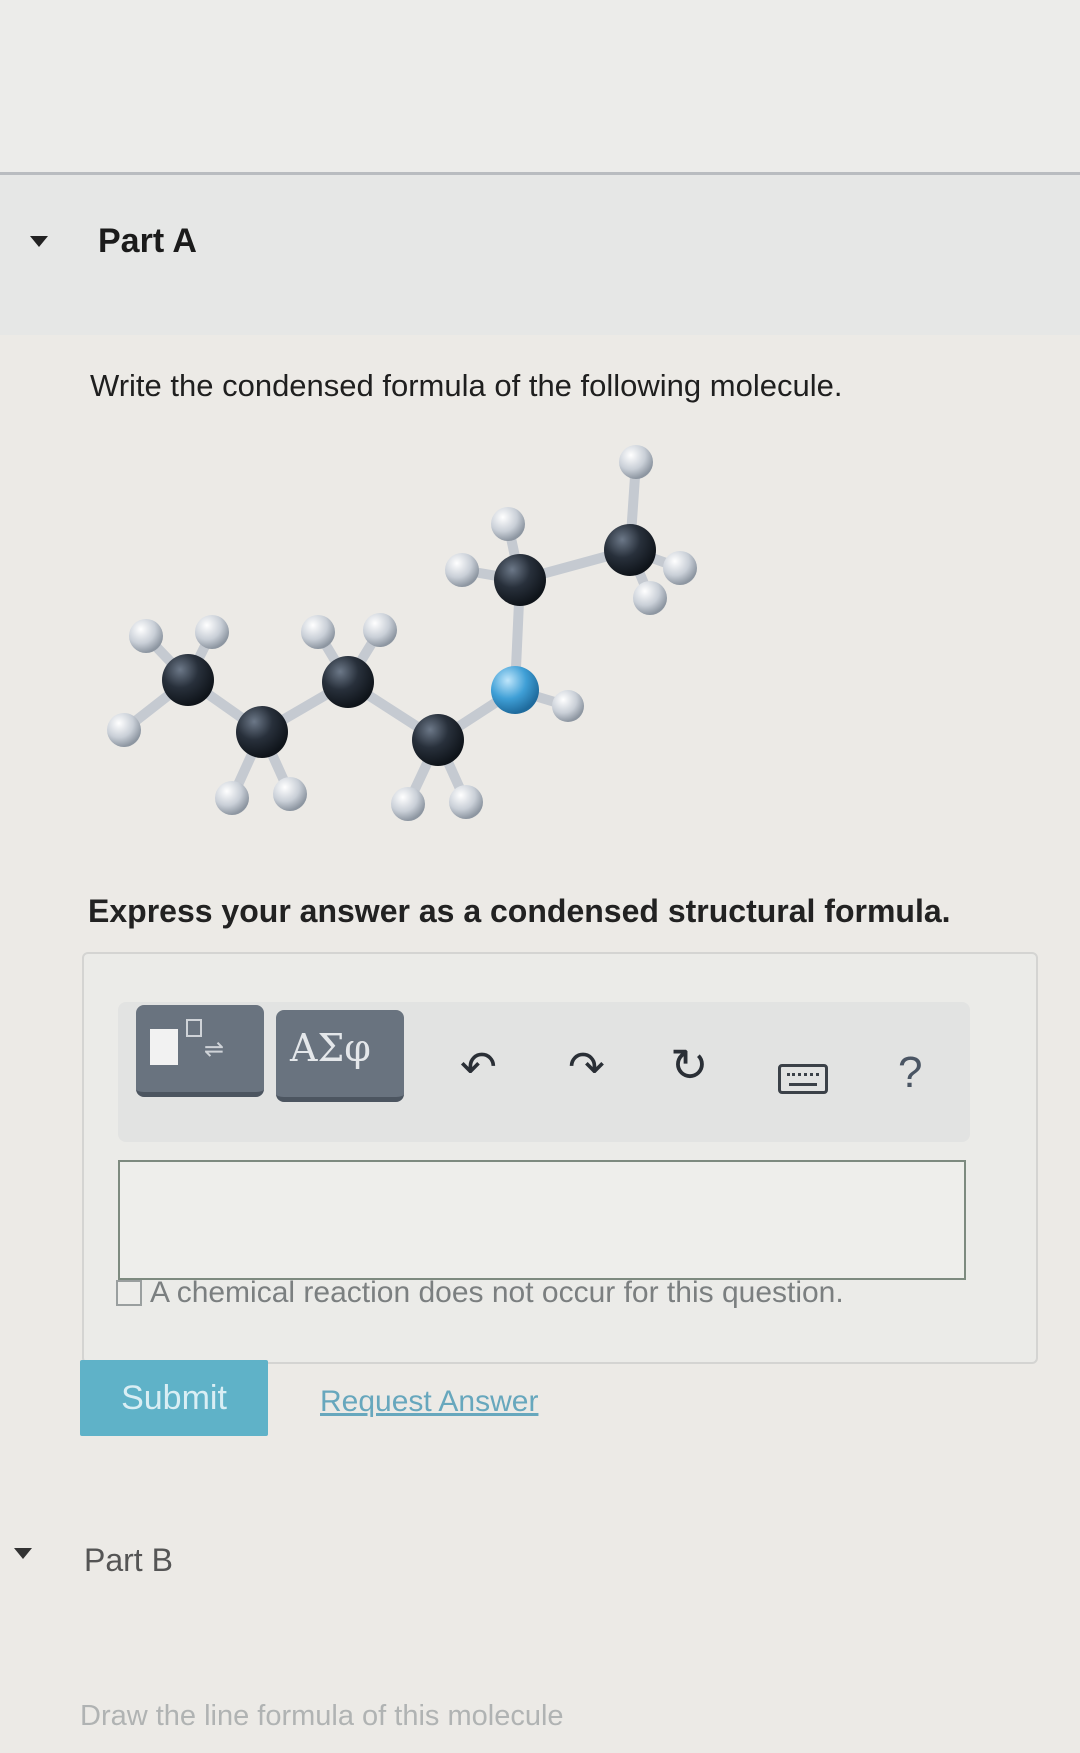  Describe the element at coordinates (214, 1049) in the screenshot. I see `equilibrium-arrows-icon: ⇌` at that location.